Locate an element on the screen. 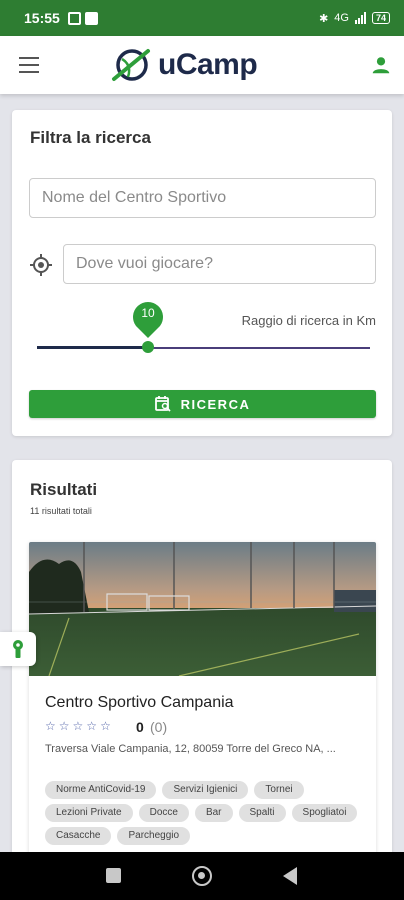 This screenshot has width=404, height=900. app-name: uCamp is located at coordinates (208, 64).